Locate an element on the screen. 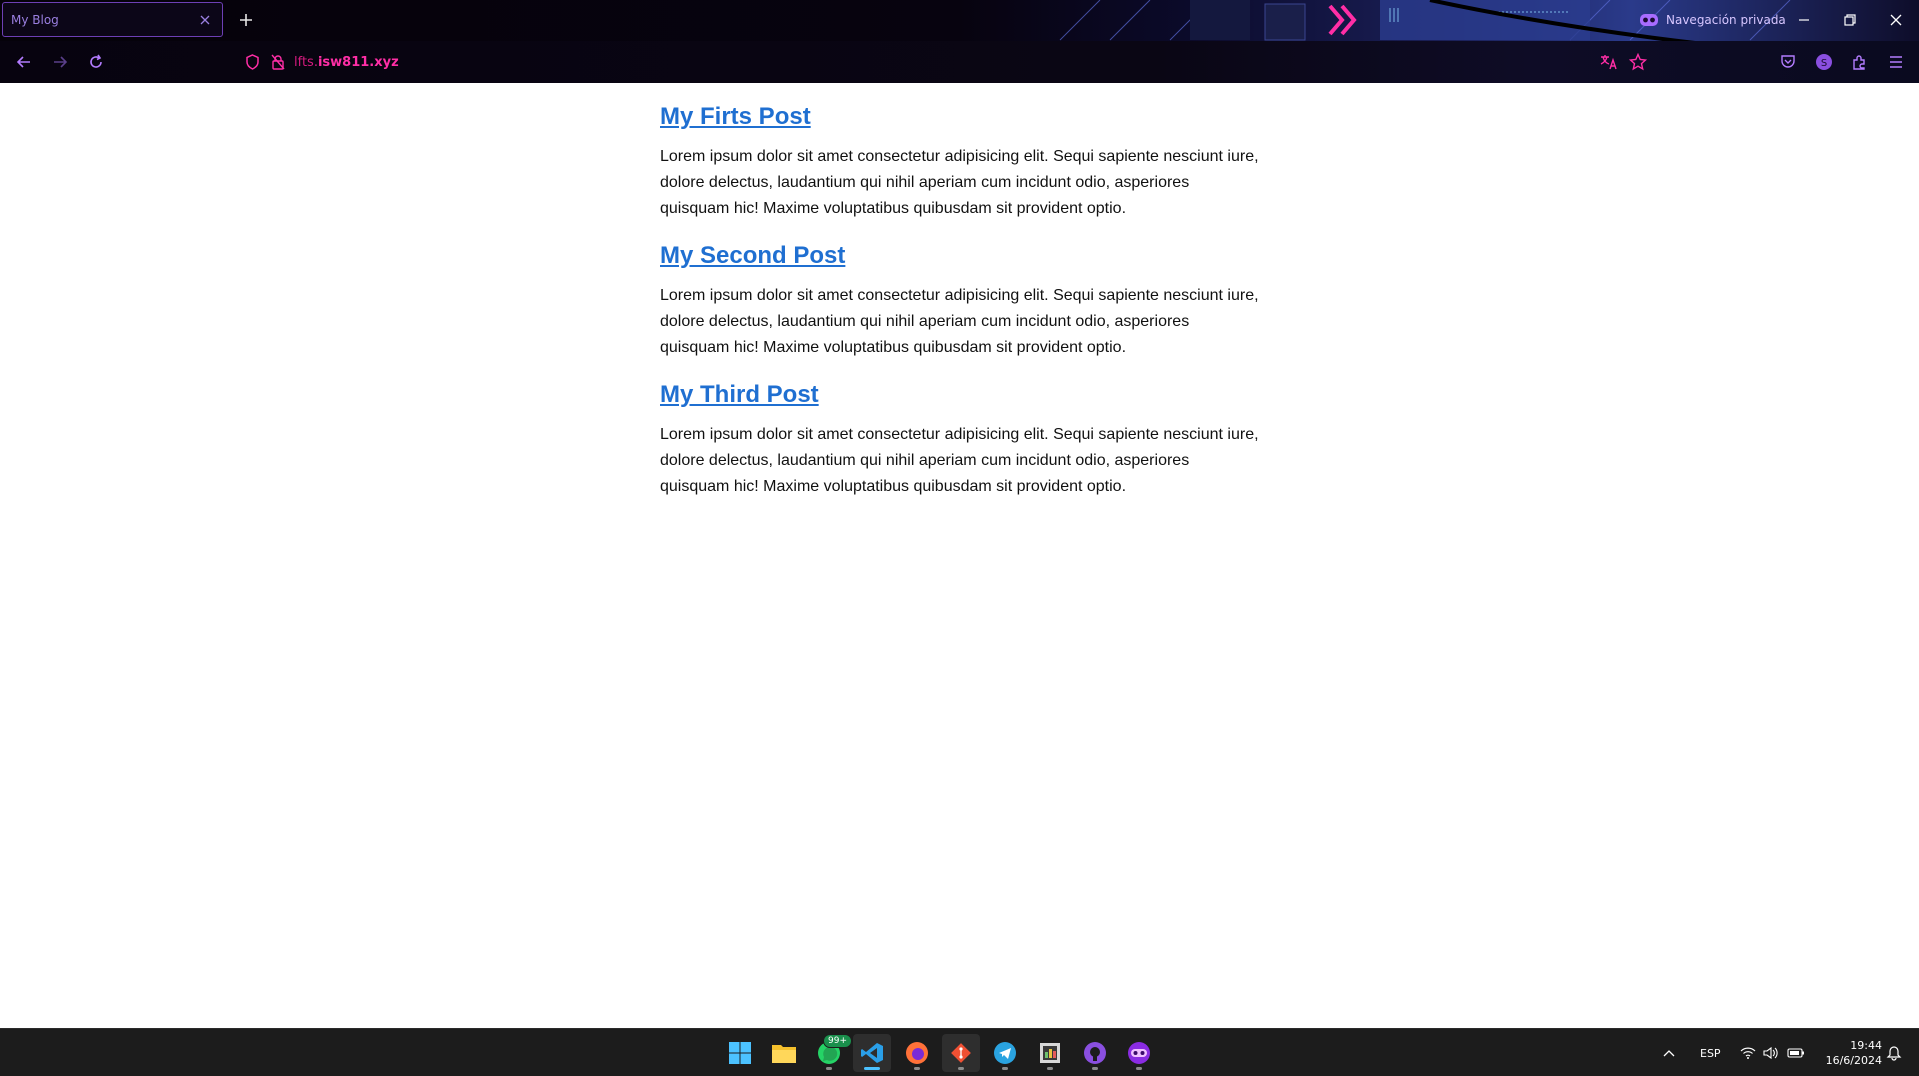 This screenshot has width=1919, height=1076. windows-taskbar: 99+ ESP 19:44 16/6/2024 is located at coordinates (959, 1052).